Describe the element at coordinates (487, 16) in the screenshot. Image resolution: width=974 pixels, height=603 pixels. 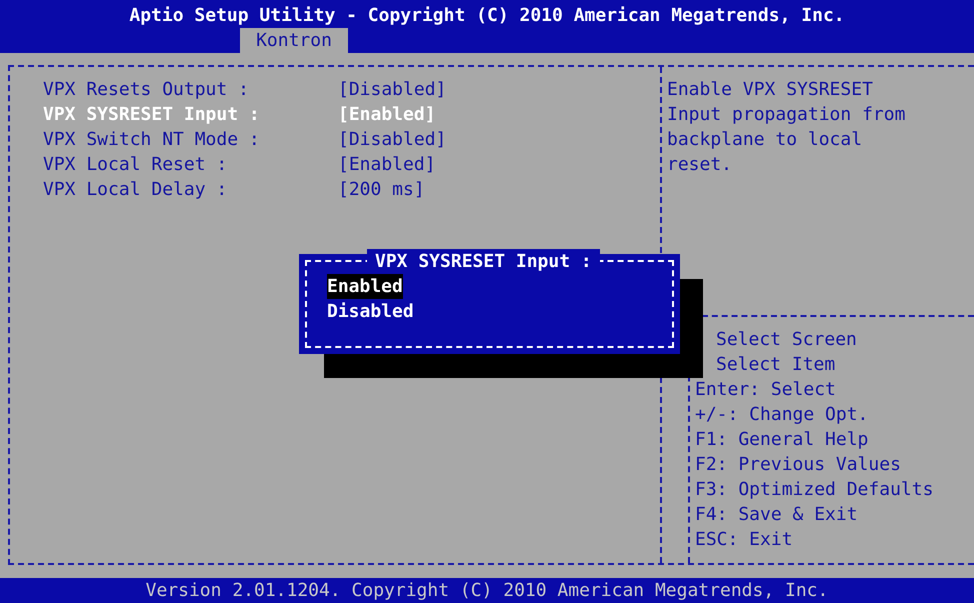
I see `window-title: Aptio Setup Utility - Copyright (C) 2010 American Megatrends, Inc.` at that location.